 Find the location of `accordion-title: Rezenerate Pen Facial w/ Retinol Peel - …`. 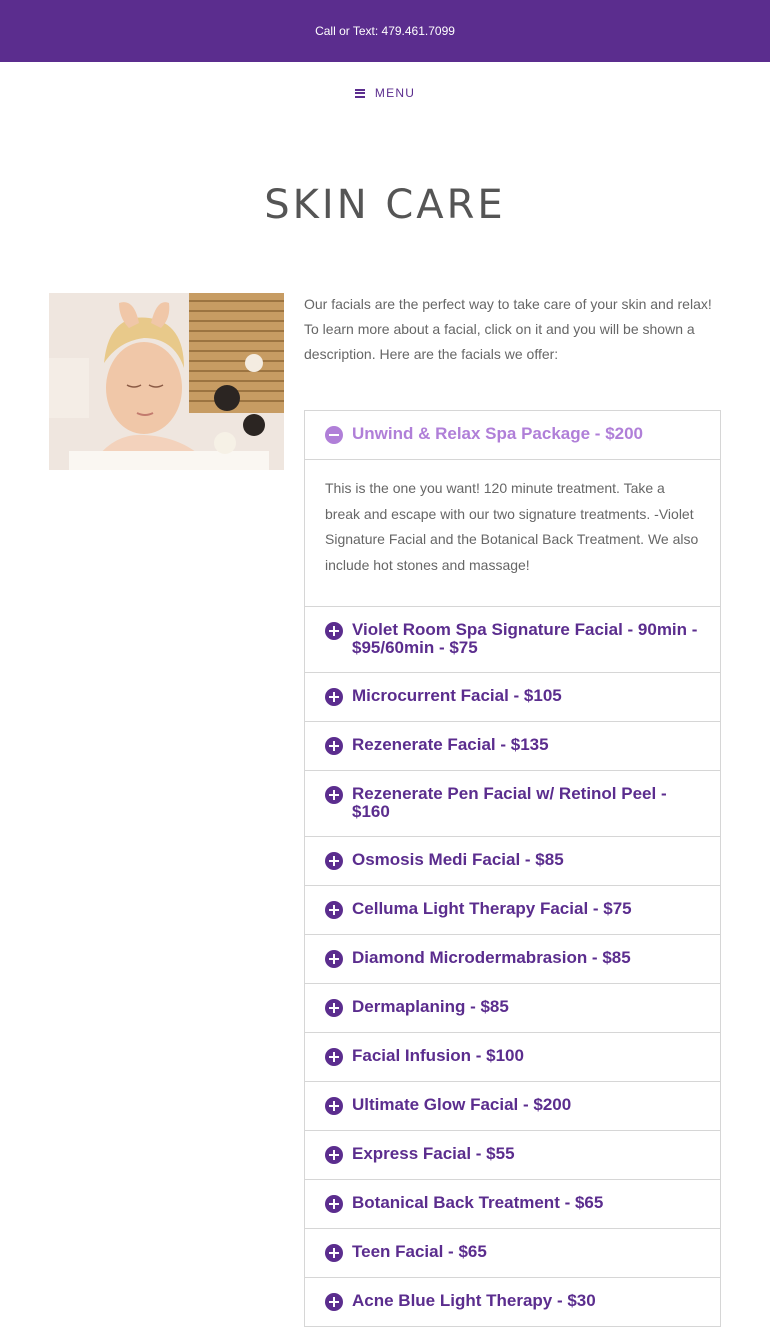

accordion-title: Rezenerate Pen Facial w/ Retinol Peel - … is located at coordinates (509, 802).